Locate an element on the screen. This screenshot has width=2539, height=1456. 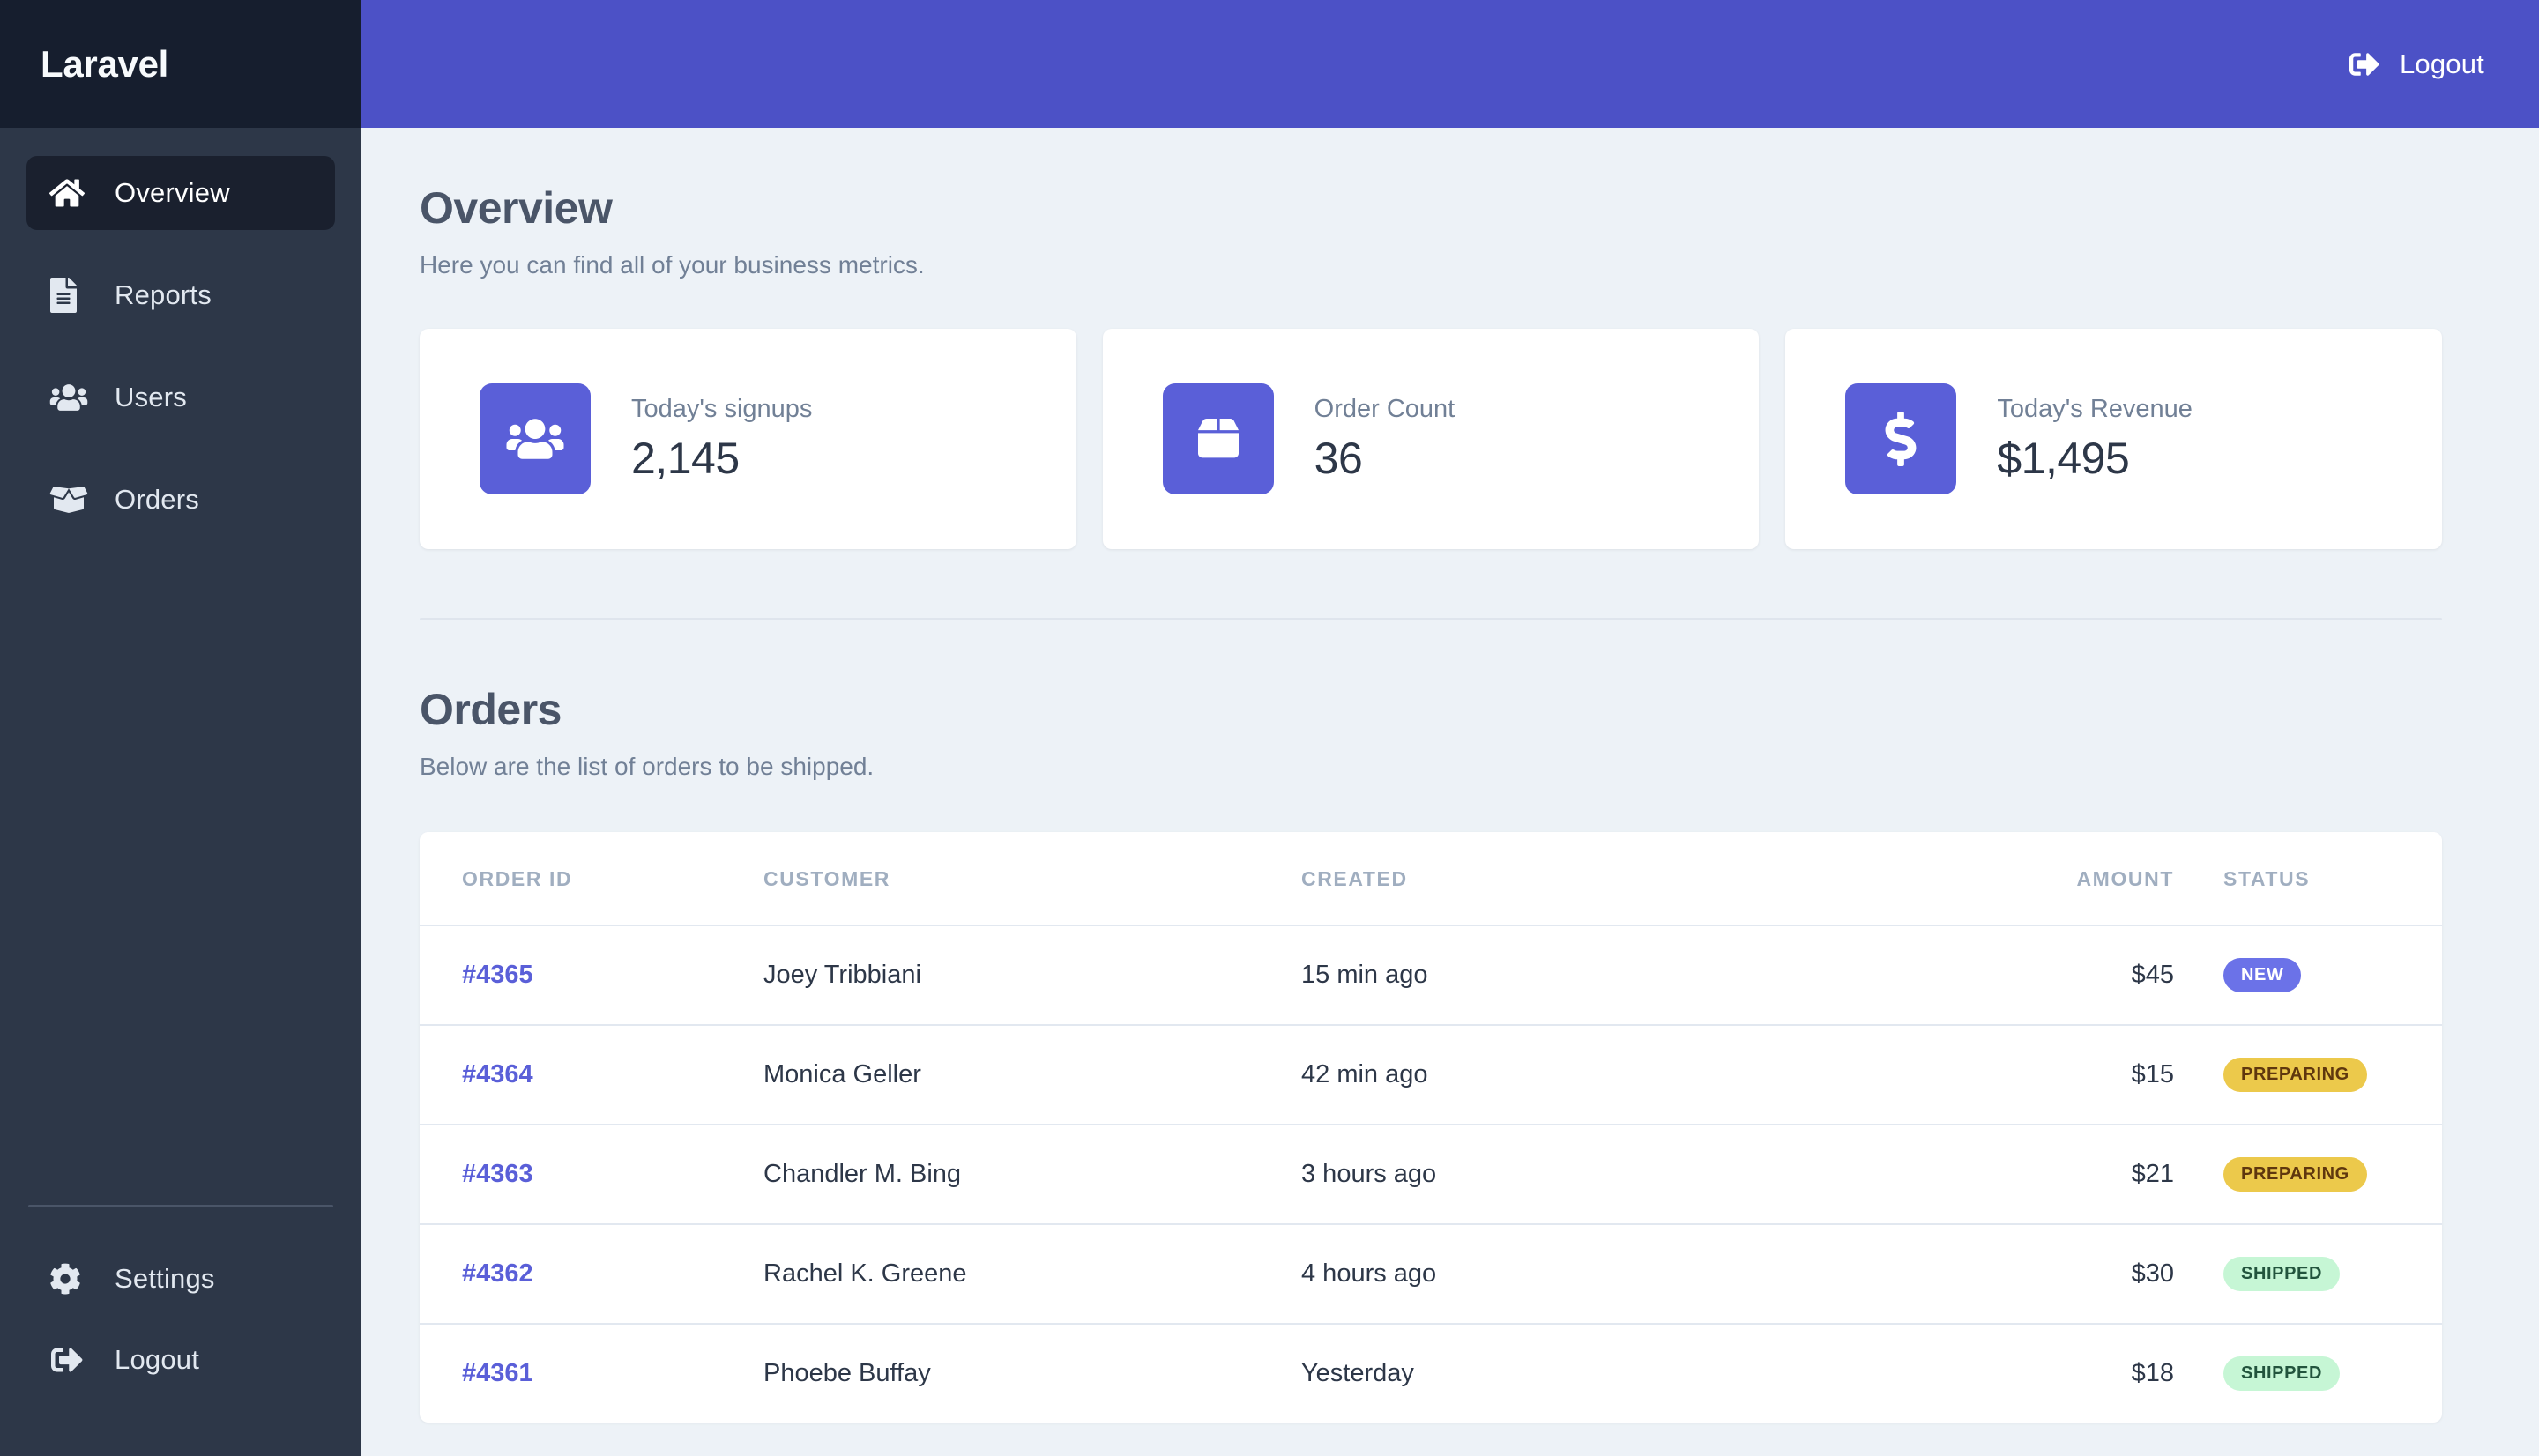
stat-text: Order Count 36 is located at coordinates (1385, 439).